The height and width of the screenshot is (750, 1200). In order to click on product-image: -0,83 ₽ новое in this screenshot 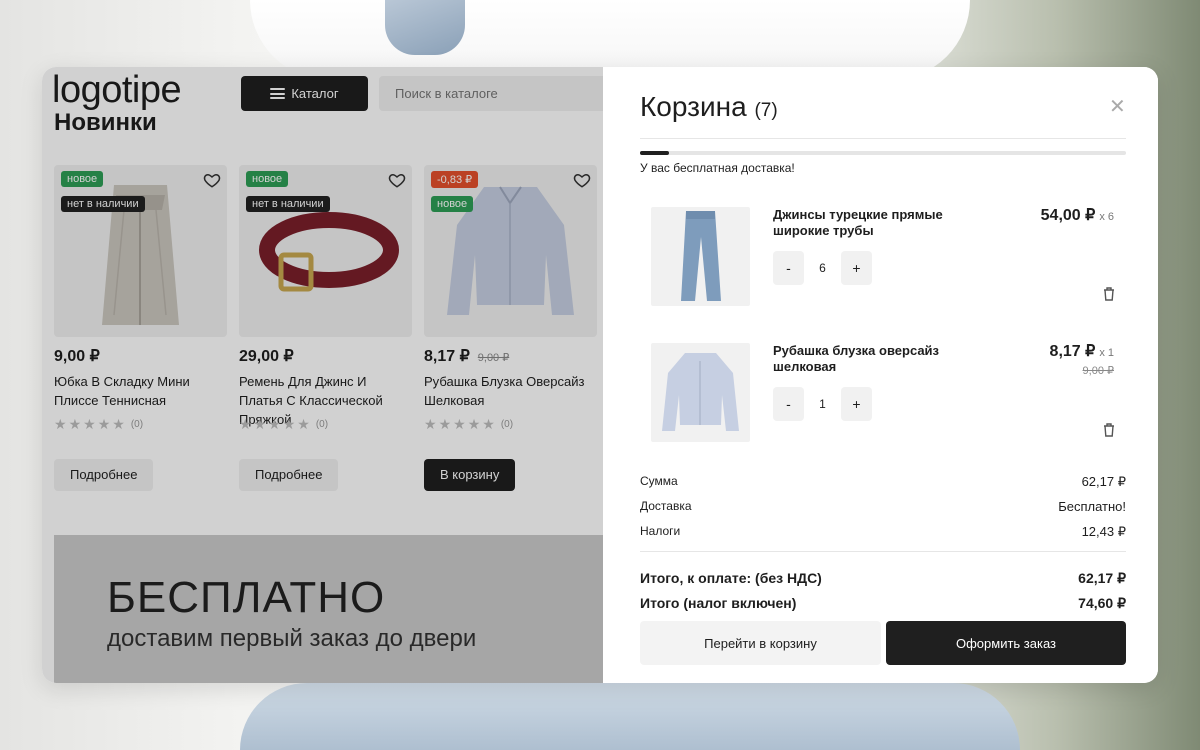, I will do `click(510, 251)`.